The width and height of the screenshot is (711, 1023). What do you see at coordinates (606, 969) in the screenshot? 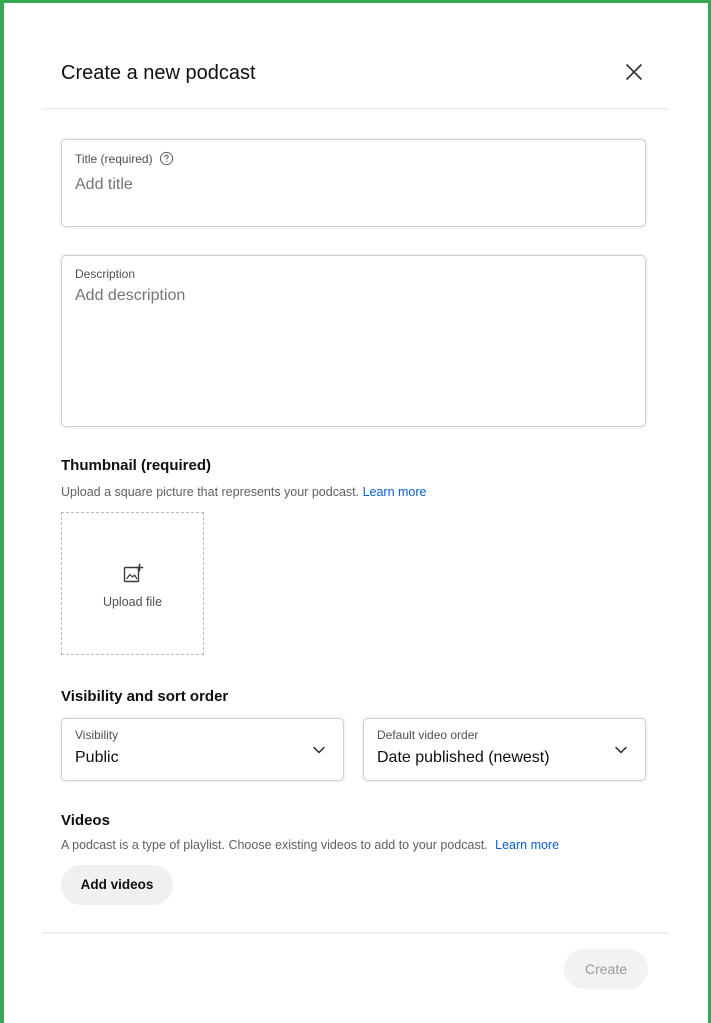
I see `create-button: Create` at bounding box center [606, 969].